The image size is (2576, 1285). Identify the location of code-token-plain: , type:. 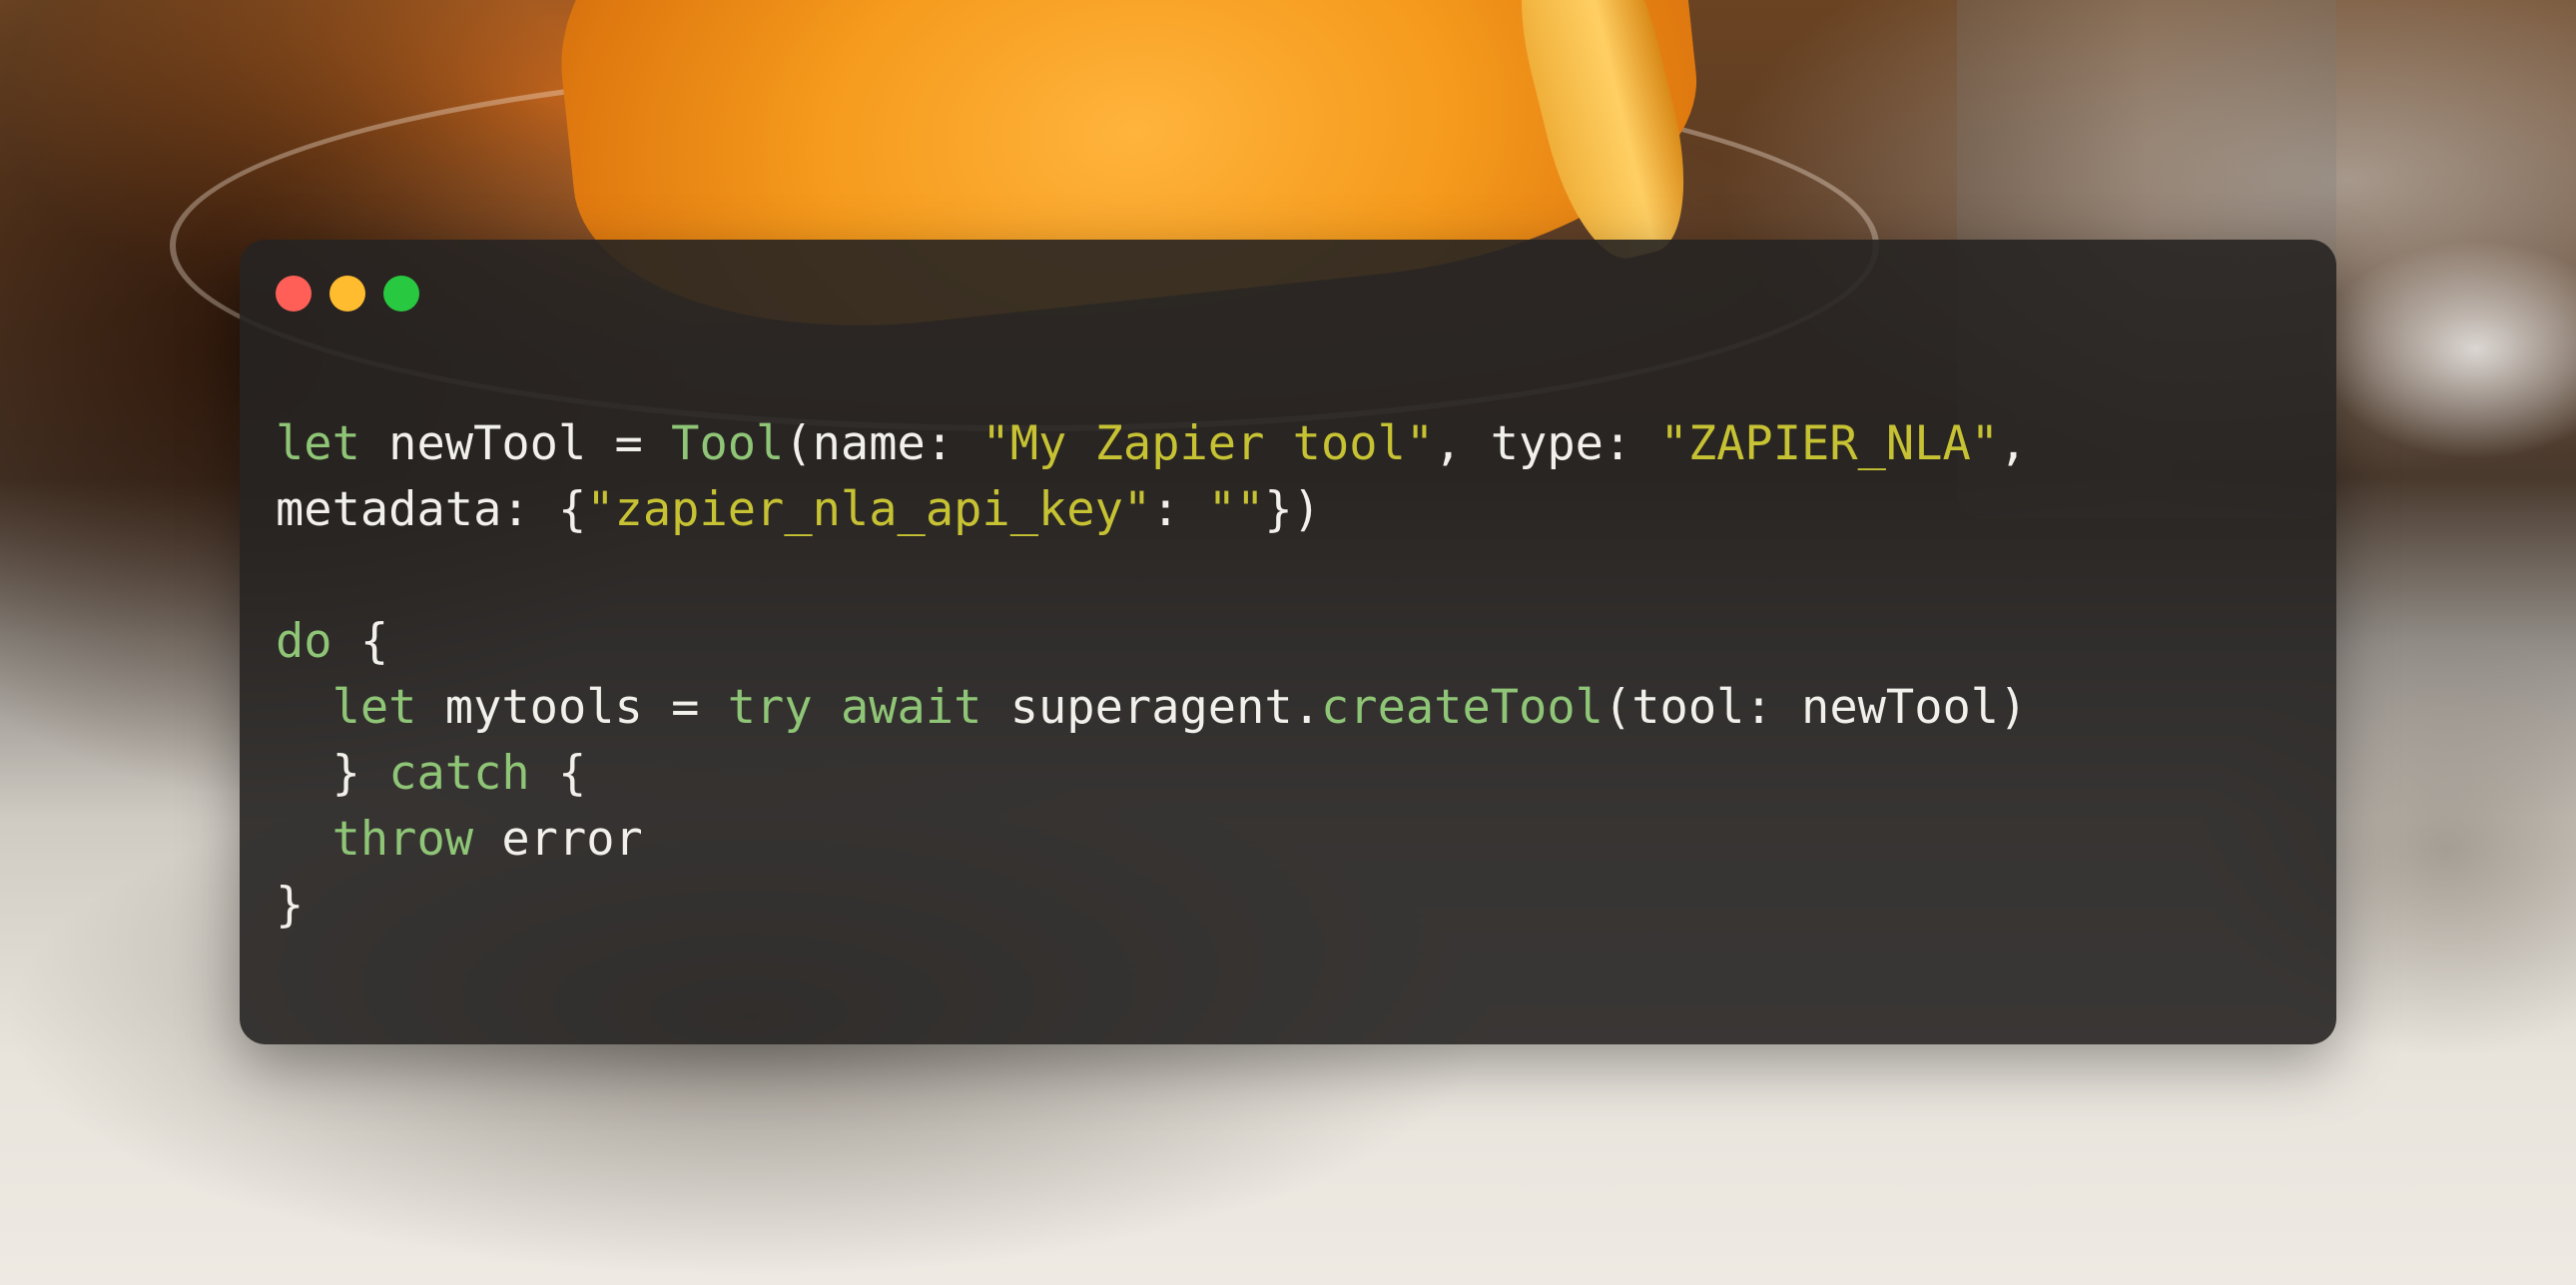
(1547, 443).